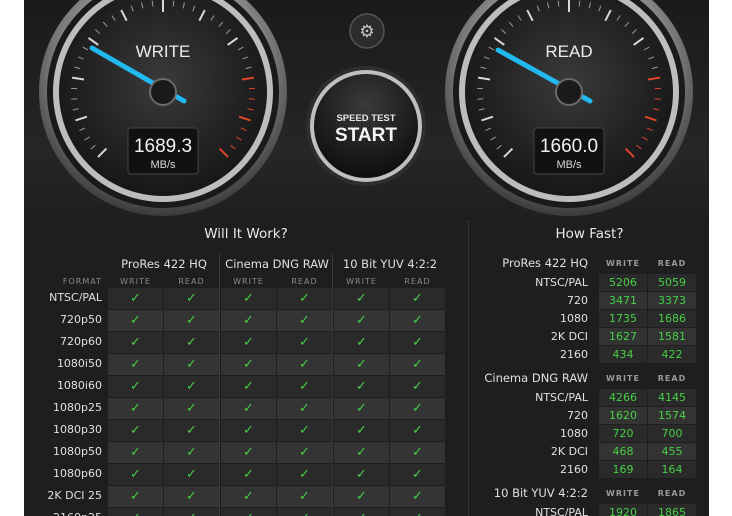 The height and width of the screenshot is (516, 732). Describe the element at coordinates (82, 281) in the screenshot. I see `format-column-header: FORMAT` at that location.